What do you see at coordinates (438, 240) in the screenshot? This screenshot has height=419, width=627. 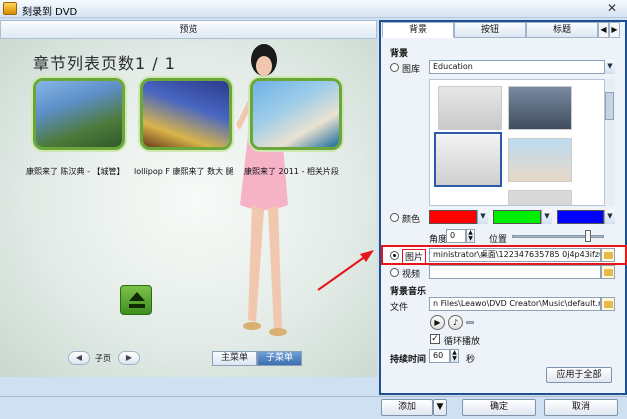 I see `angle-label: 角度` at bounding box center [438, 240].